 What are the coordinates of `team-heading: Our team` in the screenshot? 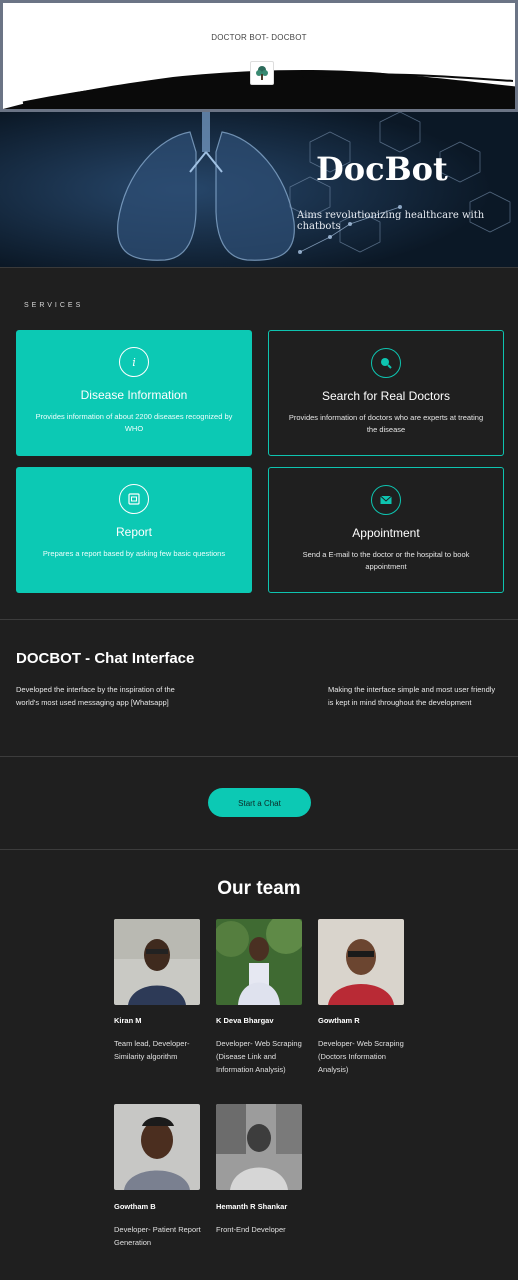 It's located at (259, 888).